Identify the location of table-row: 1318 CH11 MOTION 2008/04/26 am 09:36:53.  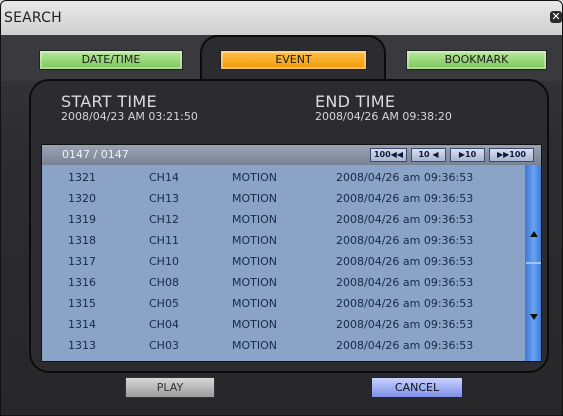
(283, 240).